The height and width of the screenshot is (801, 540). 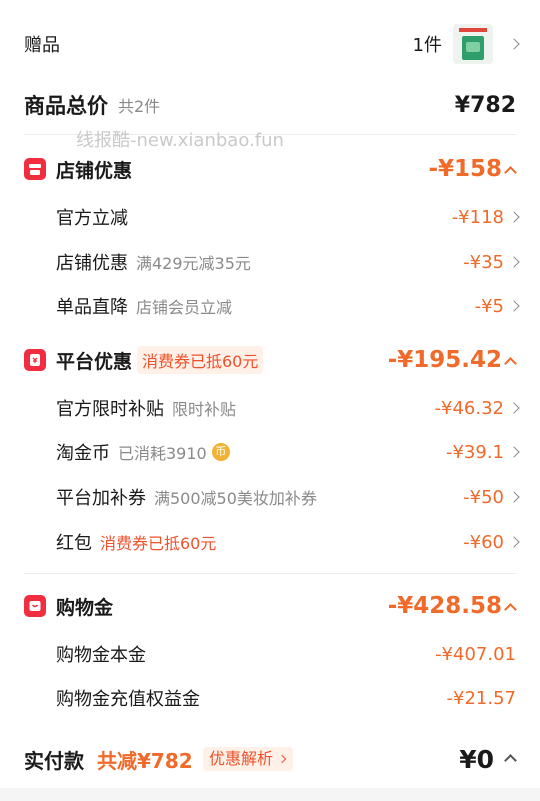 I want to click on item-label: 购物金本金, so click(x=101, y=655).